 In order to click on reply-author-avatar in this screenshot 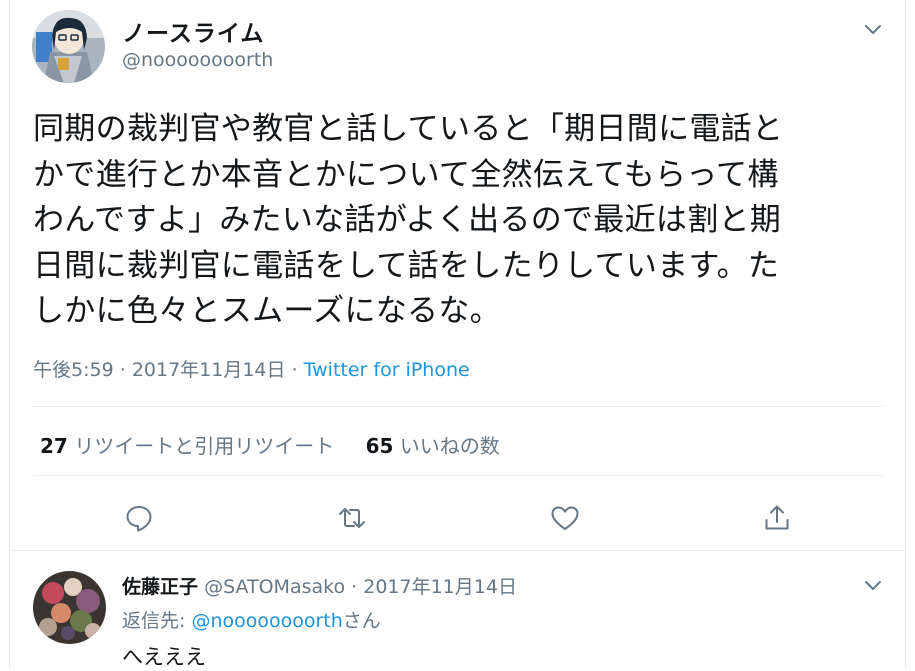, I will do `click(69, 607)`.